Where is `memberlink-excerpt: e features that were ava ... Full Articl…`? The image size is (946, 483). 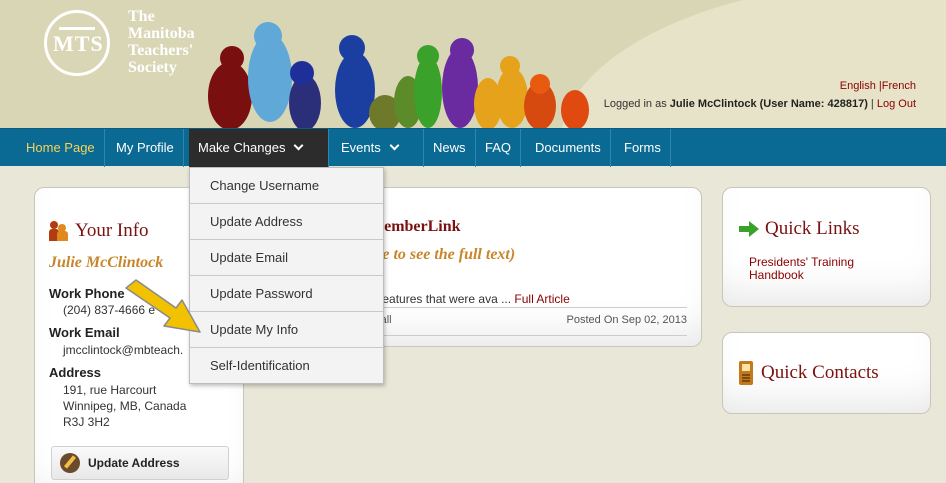 memberlink-excerpt: e features that were ava ... Full Articl… is located at coordinates (469, 299).